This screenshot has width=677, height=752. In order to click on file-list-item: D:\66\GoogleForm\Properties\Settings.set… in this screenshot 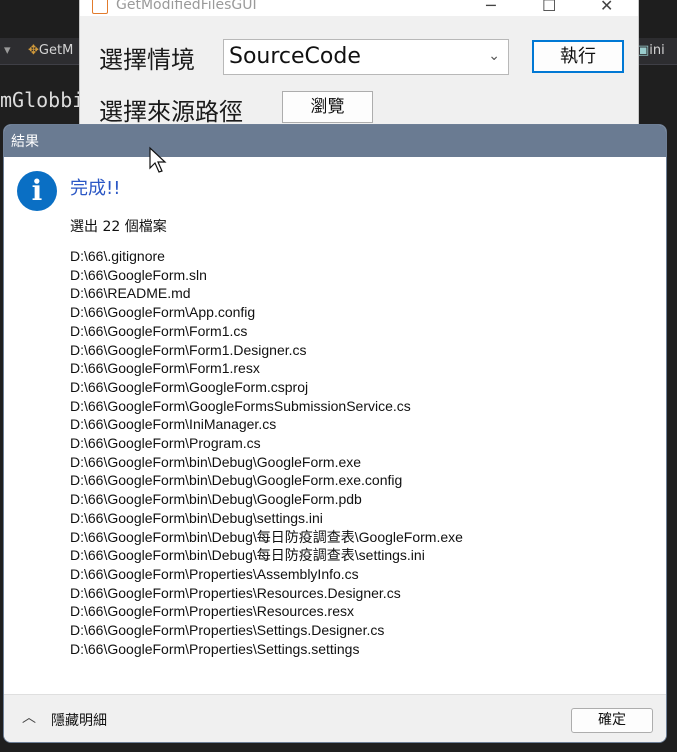, I will do `click(215, 648)`.